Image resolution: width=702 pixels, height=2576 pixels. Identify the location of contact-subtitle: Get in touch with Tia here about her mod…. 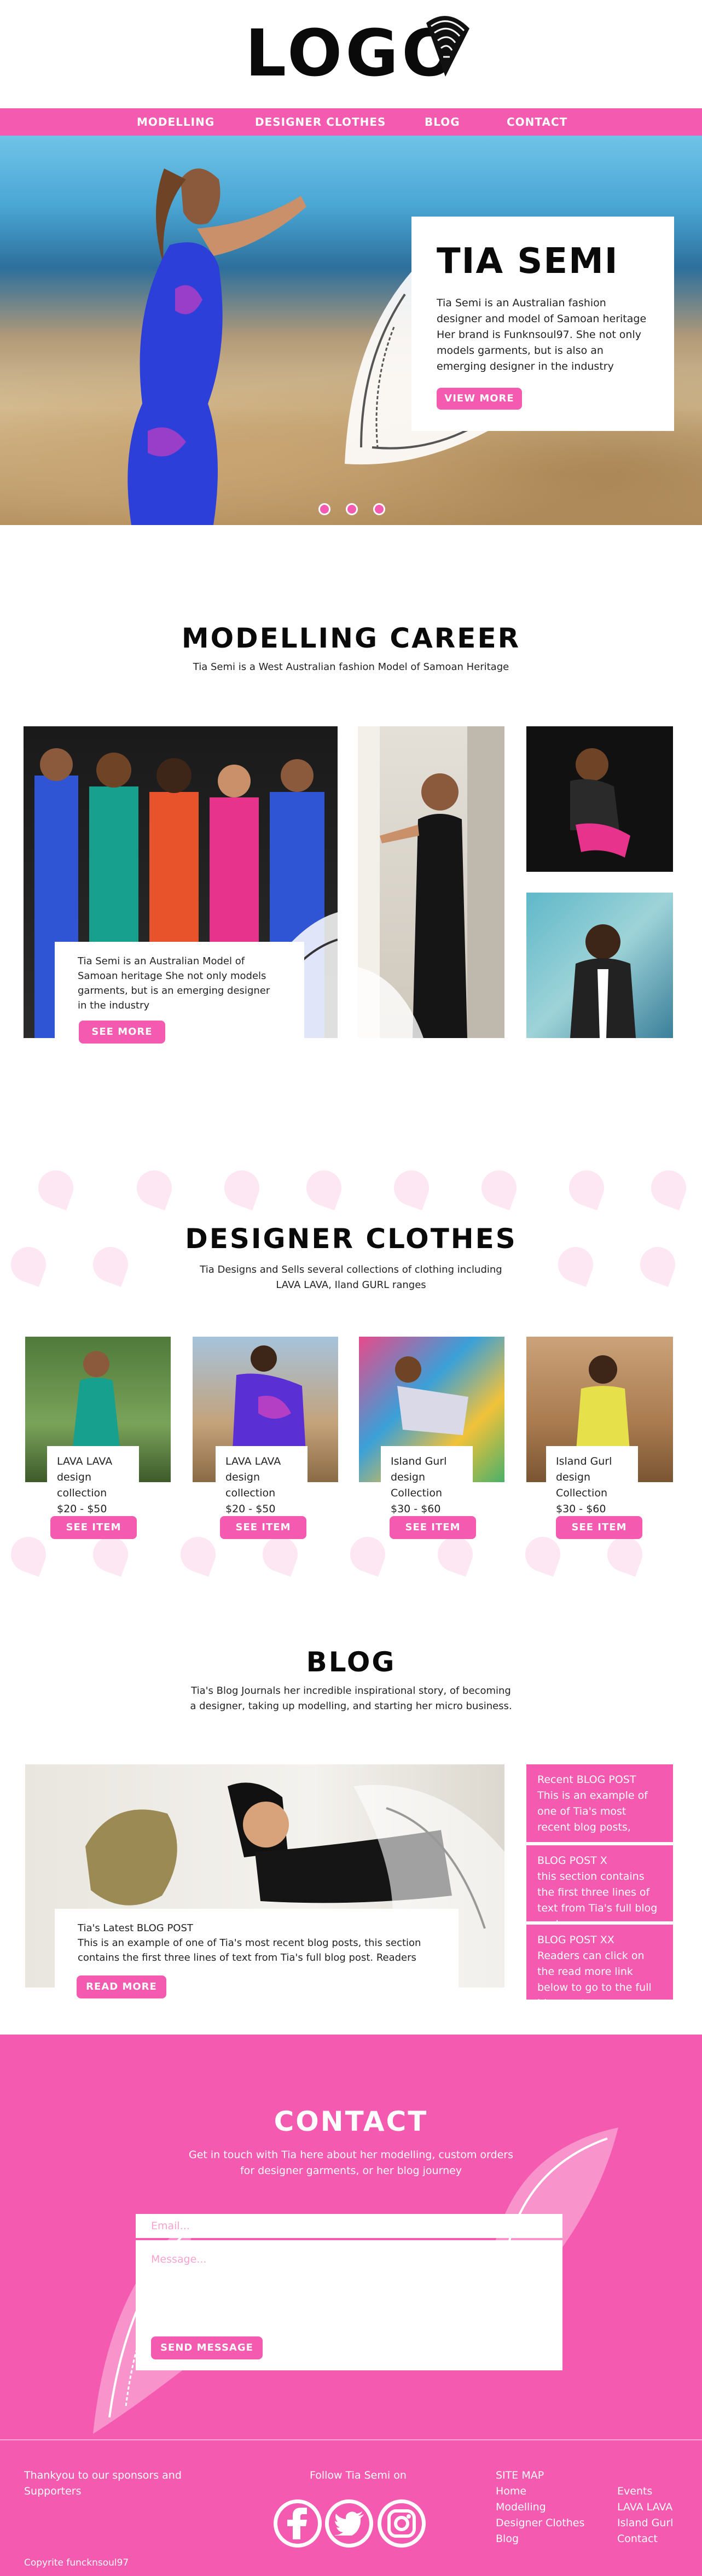
(351, 2163).